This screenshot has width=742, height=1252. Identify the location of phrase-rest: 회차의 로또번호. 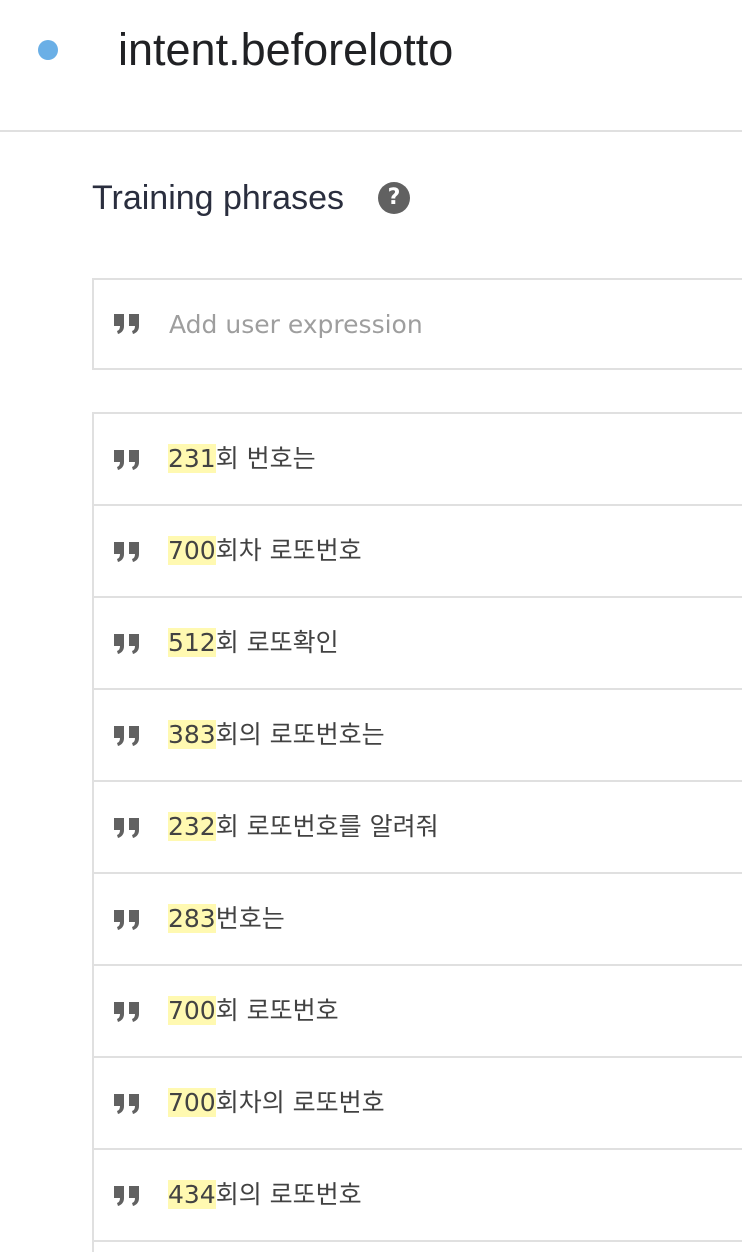
(300, 1102).